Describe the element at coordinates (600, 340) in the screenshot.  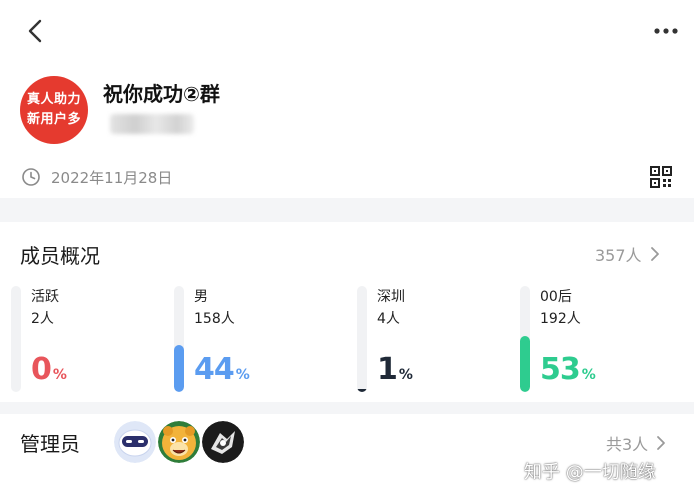
I see `stat-age: 00后 192人 53%` at that location.